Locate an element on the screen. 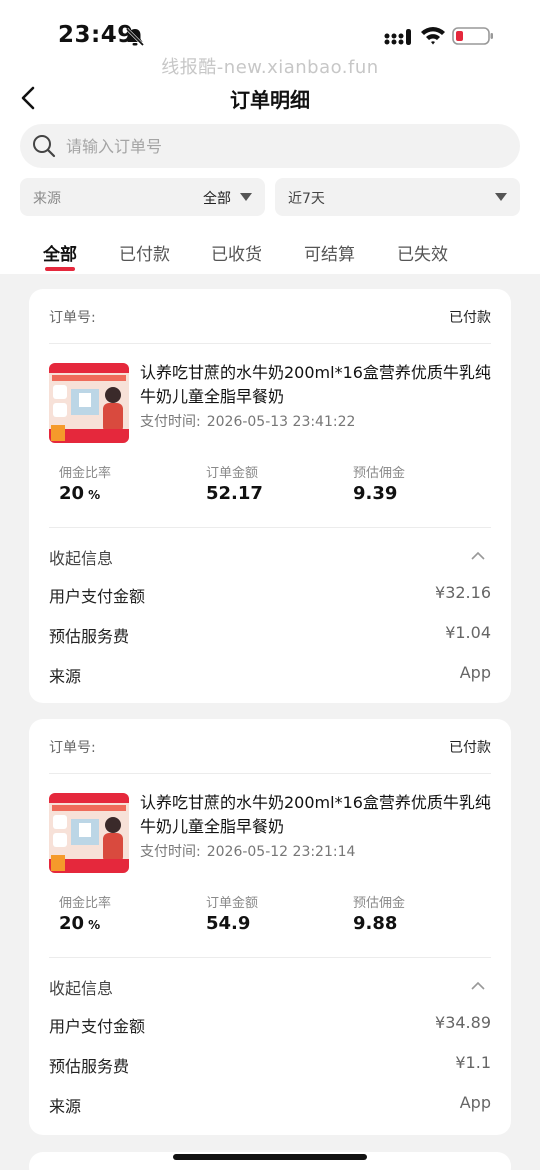  source-filter-label: 来源 is located at coordinates (47, 199).